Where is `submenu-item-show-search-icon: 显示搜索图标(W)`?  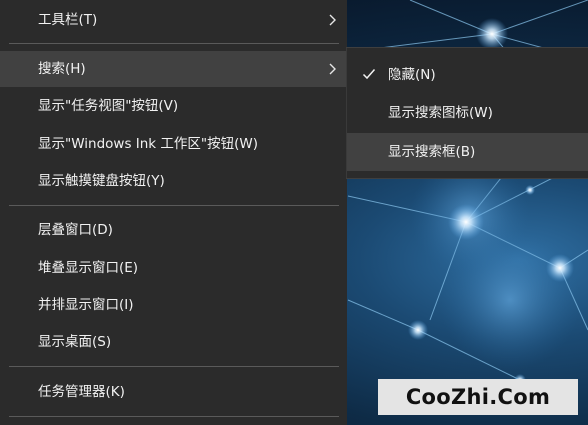 submenu-item-show-search-icon: 显示搜索图标(W) is located at coordinates (467, 113).